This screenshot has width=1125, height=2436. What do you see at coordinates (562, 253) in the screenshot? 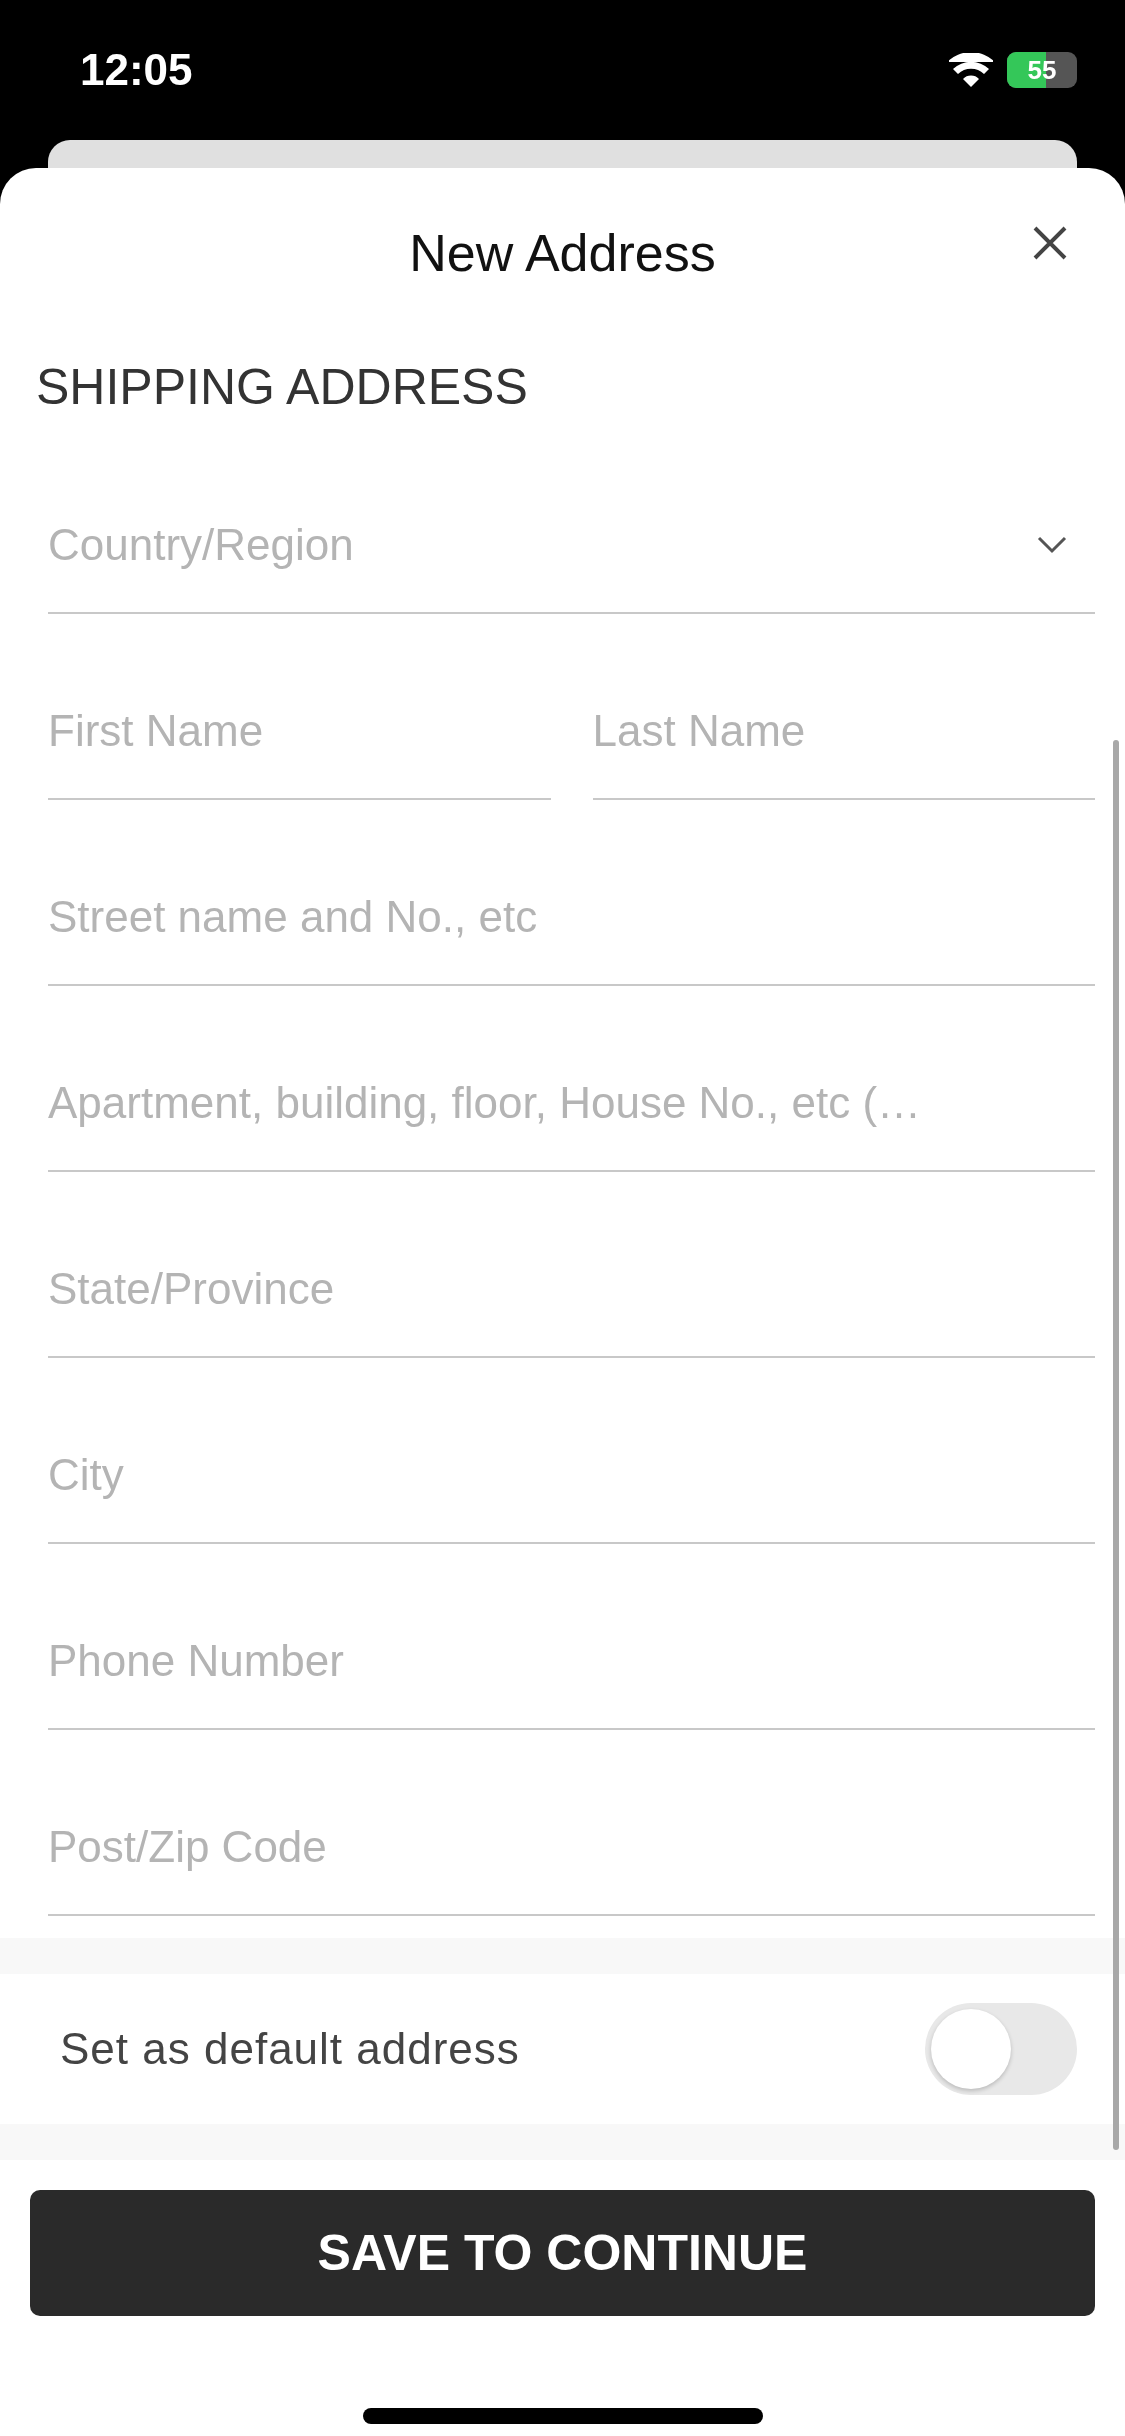
I see `sheet-title: New Address` at bounding box center [562, 253].